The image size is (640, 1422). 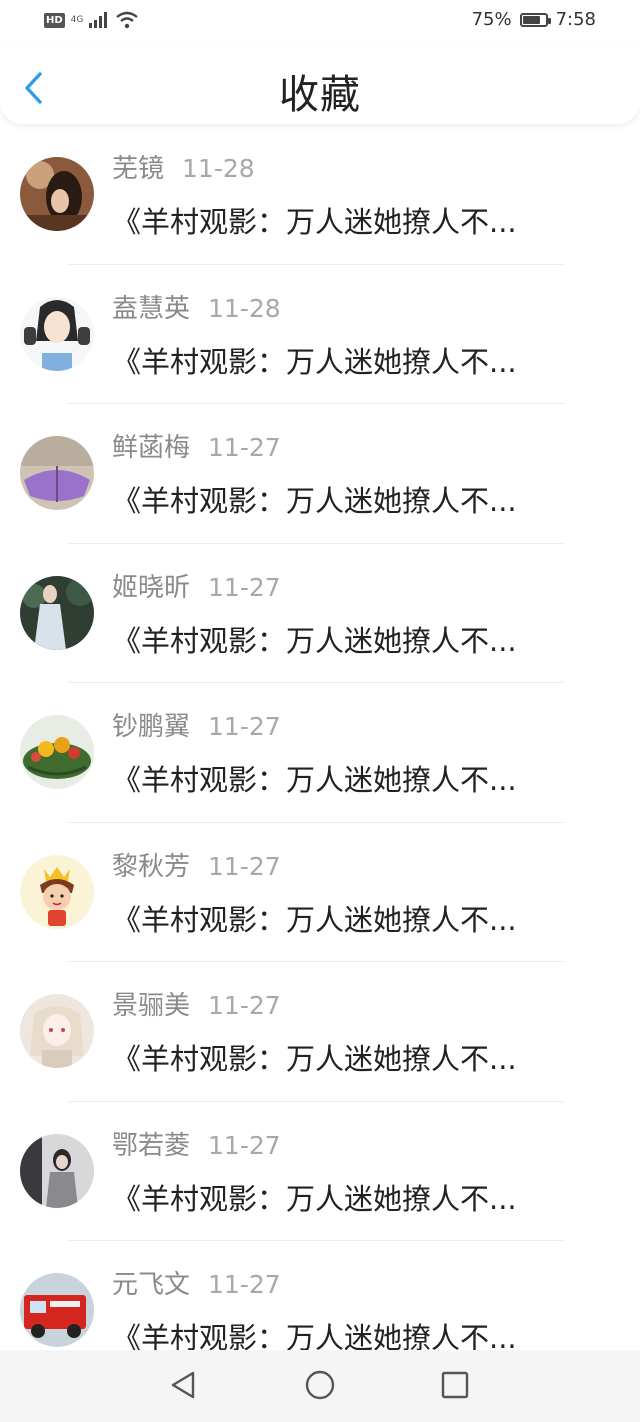 What do you see at coordinates (196, 448) in the screenshot?
I see `item-meta: 鲜菡梅 11-27` at bounding box center [196, 448].